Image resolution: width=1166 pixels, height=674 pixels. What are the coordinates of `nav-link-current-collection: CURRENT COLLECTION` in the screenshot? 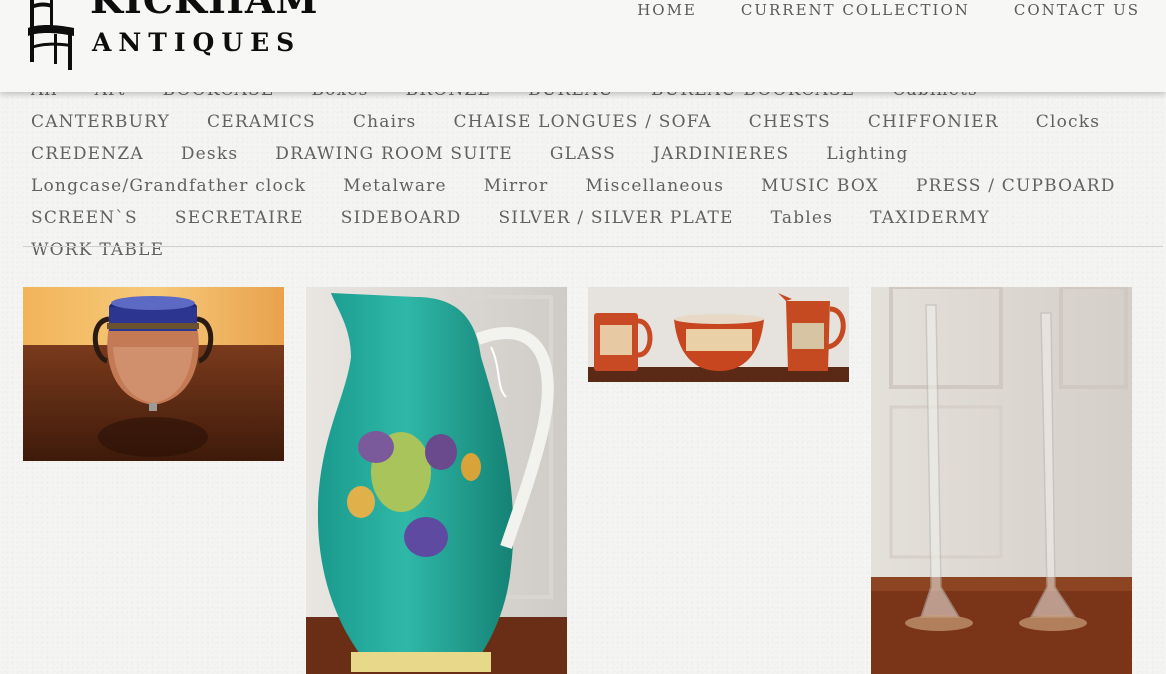 It's located at (855, 10).